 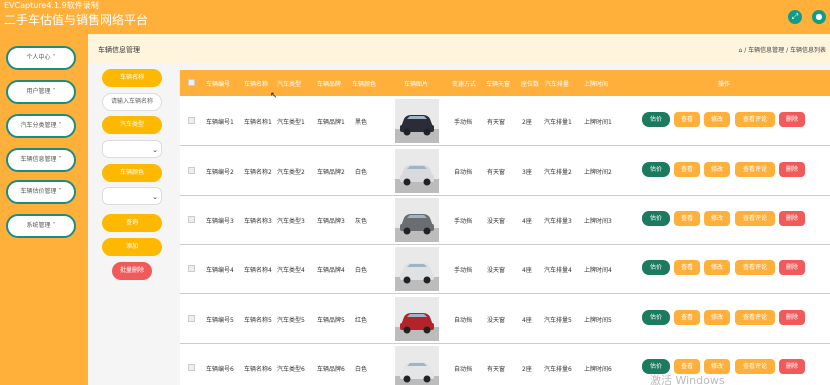 What do you see at coordinates (687, 379) in the screenshot?
I see `activation-watermark: 激活 Windows` at bounding box center [687, 379].